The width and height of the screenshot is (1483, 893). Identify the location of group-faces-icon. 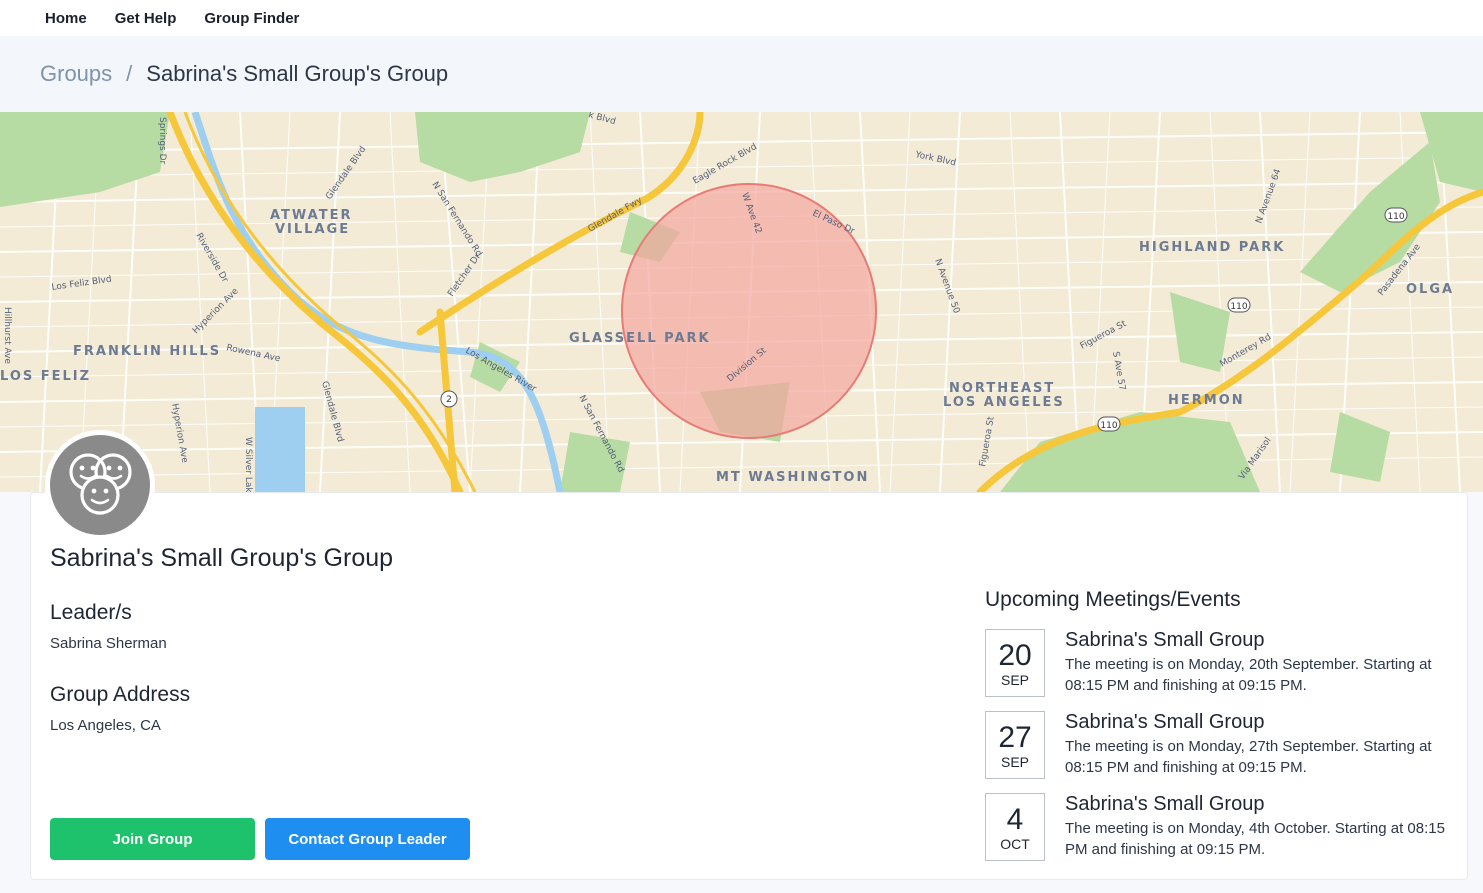
(100, 485).